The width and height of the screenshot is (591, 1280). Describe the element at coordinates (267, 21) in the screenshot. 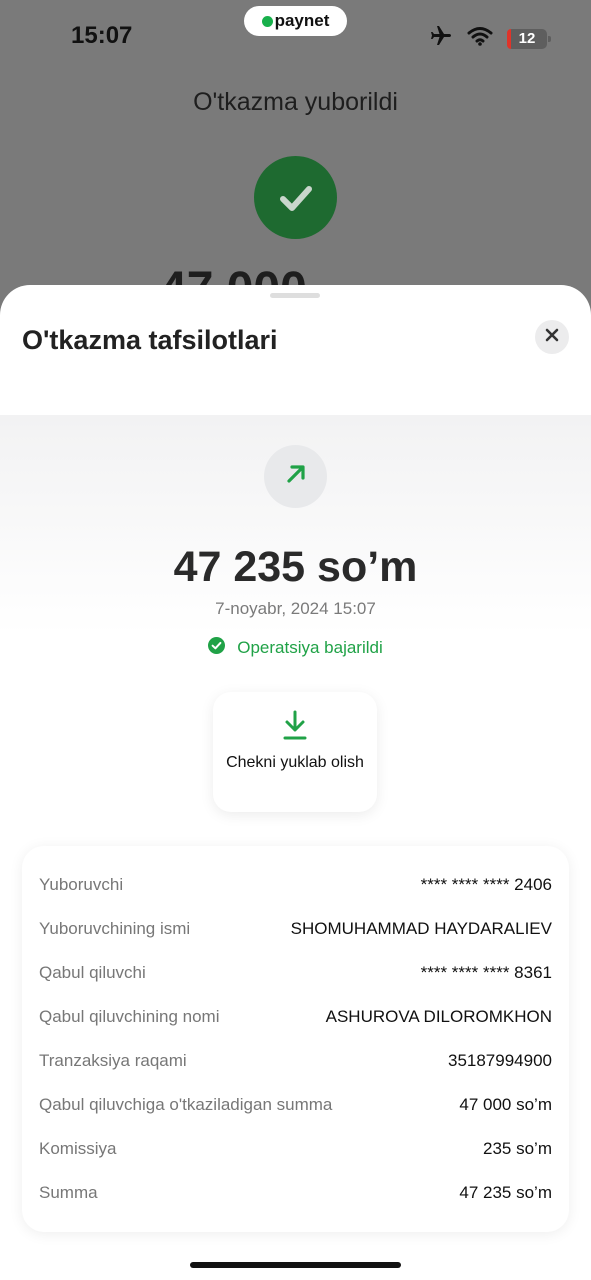

I see `brand-dot-icon` at that location.